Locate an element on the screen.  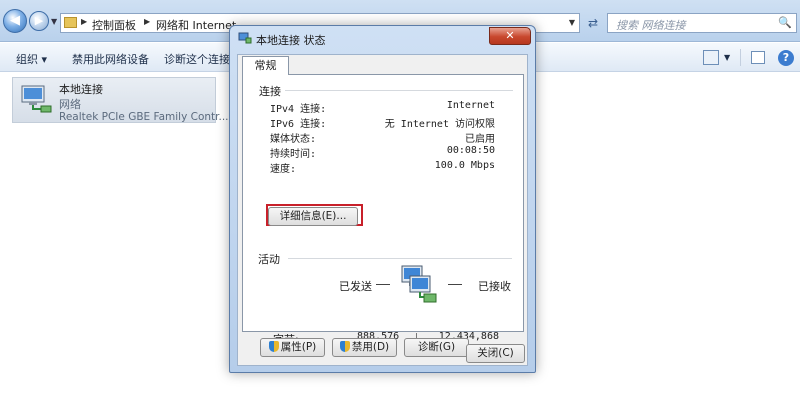
breadcrumb-network-internet: 网络和 Internet is located at coordinates (196, 25).